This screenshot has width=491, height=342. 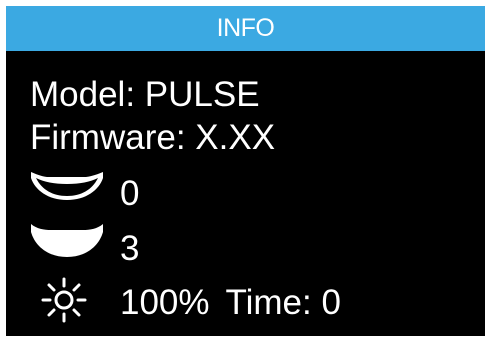 I want to click on model-row: Model: PULSE, so click(x=145, y=94).